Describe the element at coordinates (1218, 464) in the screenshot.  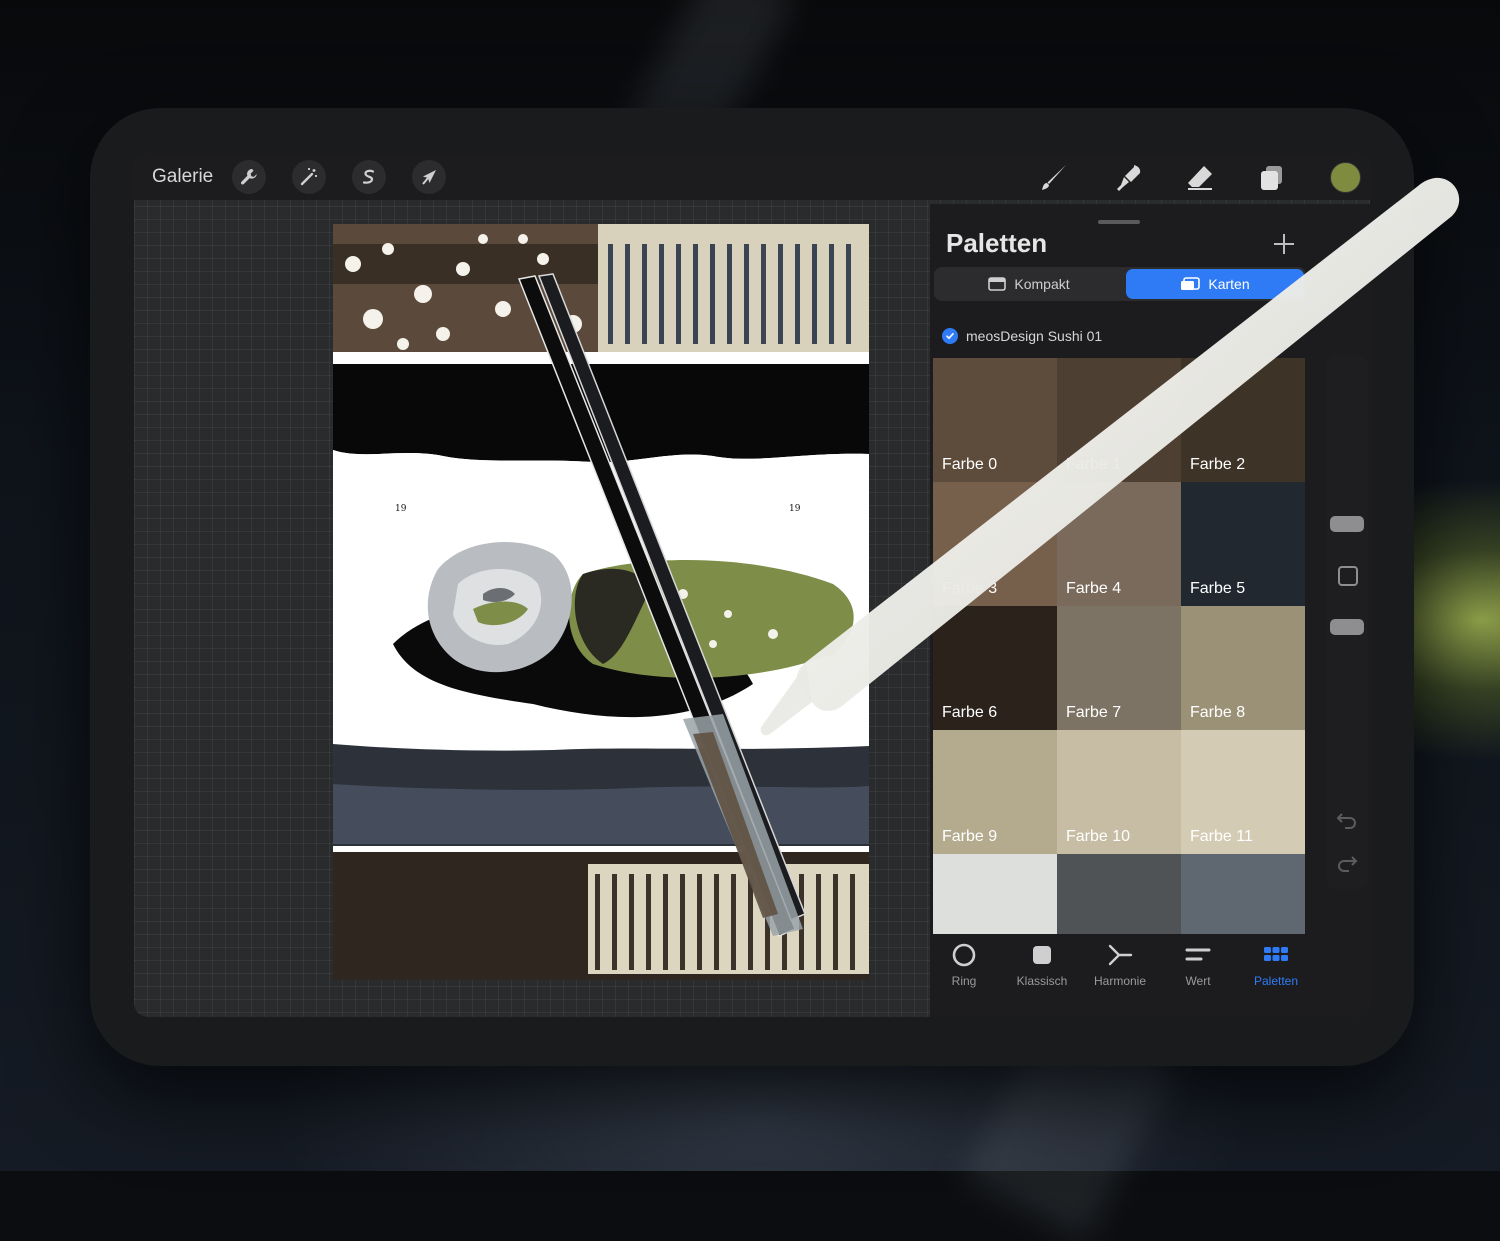
I see `swatch-label: Farbe 2` at that location.